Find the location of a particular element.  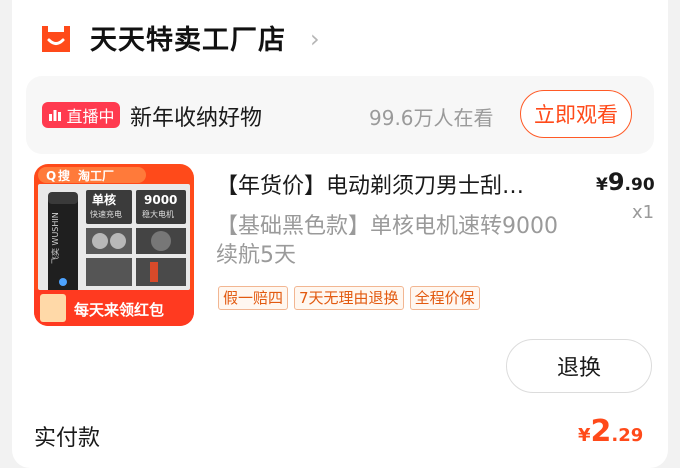

tag-seven-day-return: 7天无理由退换 is located at coordinates (349, 298).